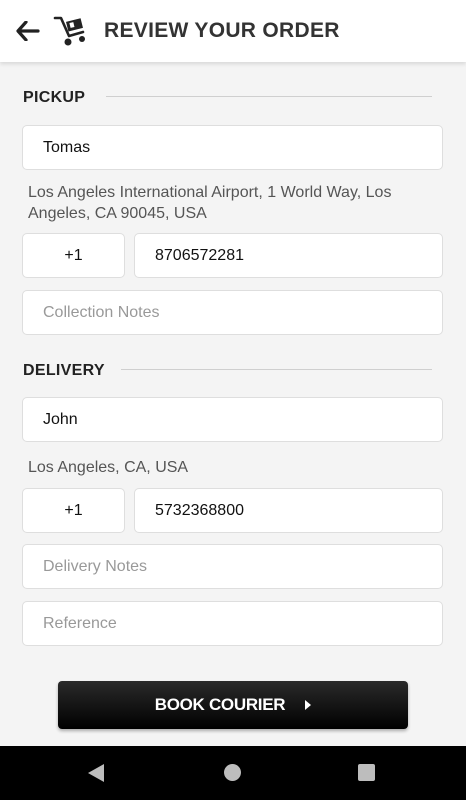 The width and height of the screenshot is (466, 800). I want to click on pickup-phone-field: 8706572281, so click(288, 255).